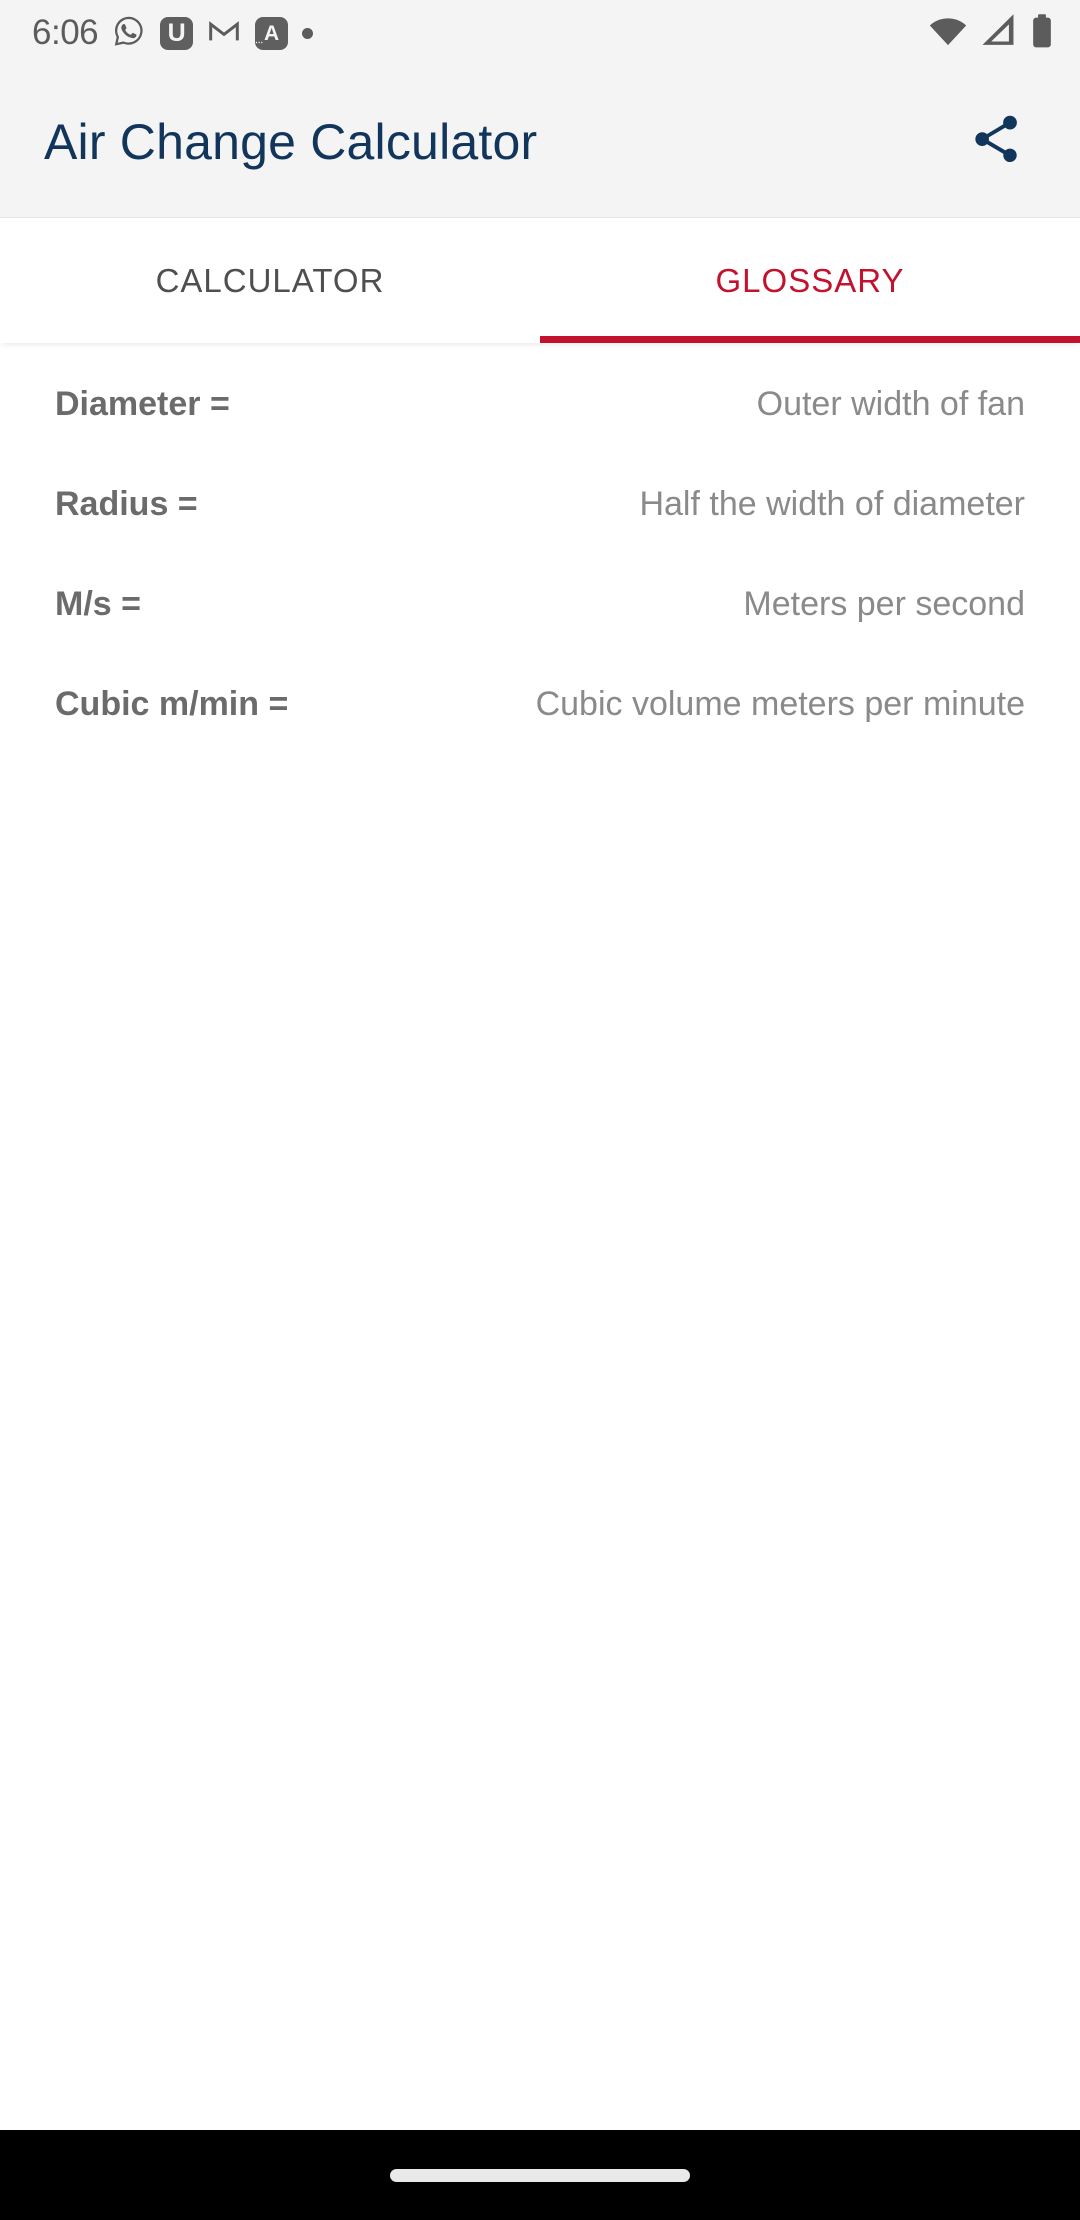 This screenshot has width=1080, height=2220. Describe the element at coordinates (308, 33) in the screenshot. I see `notification-dot-icon` at that location.